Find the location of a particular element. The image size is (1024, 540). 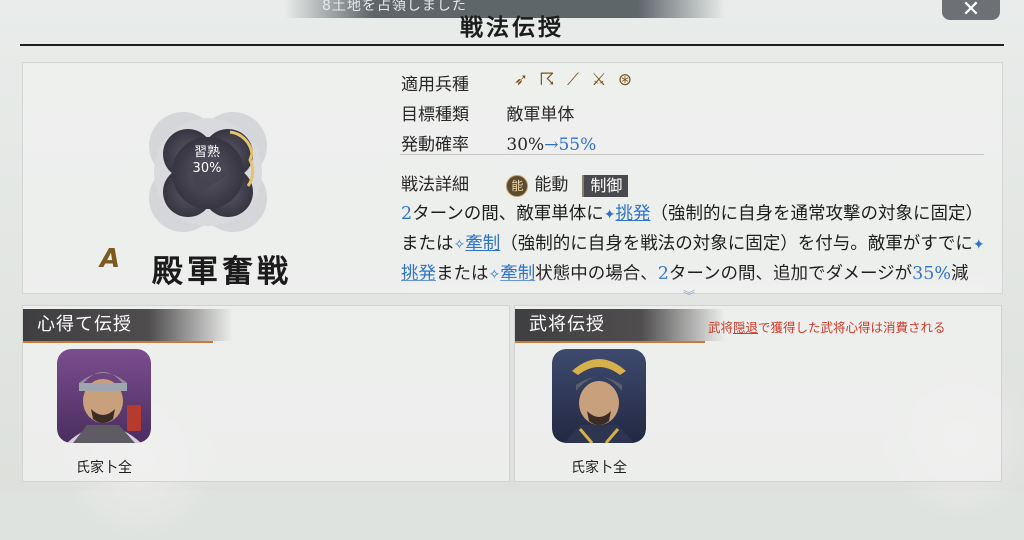

skill-rank: A is located at coordinates (110, 259).